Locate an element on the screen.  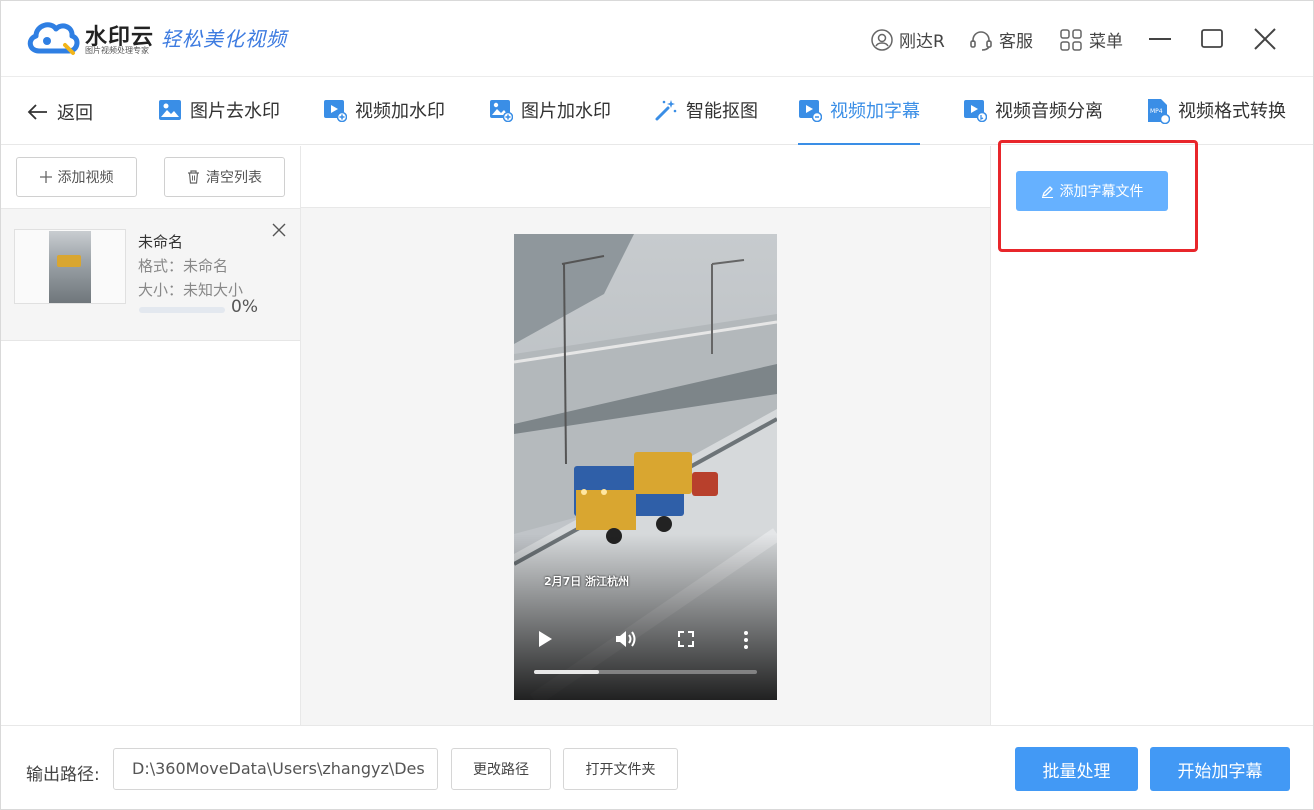
tab-video-subtitle: 视频加字幕 is located at coordinates (859, 121).